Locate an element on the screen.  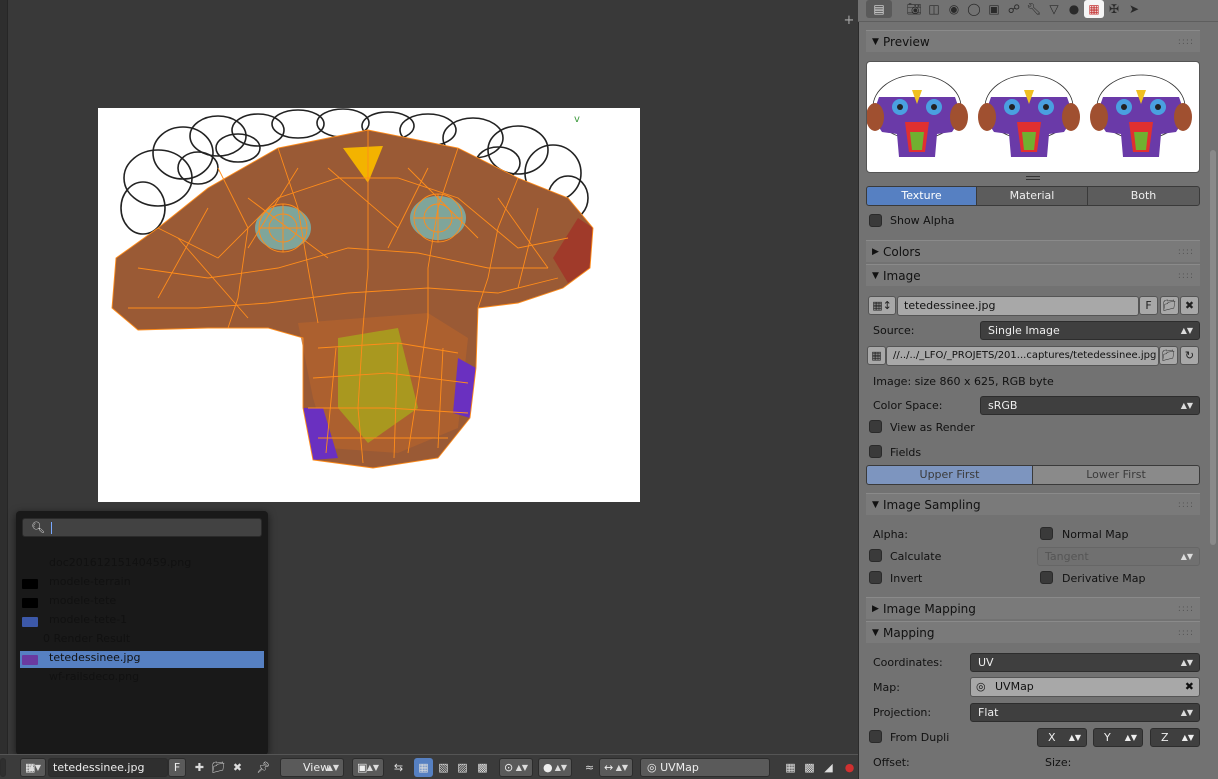
view-menu: View ▲▼ is located at coordinates (312, 767).